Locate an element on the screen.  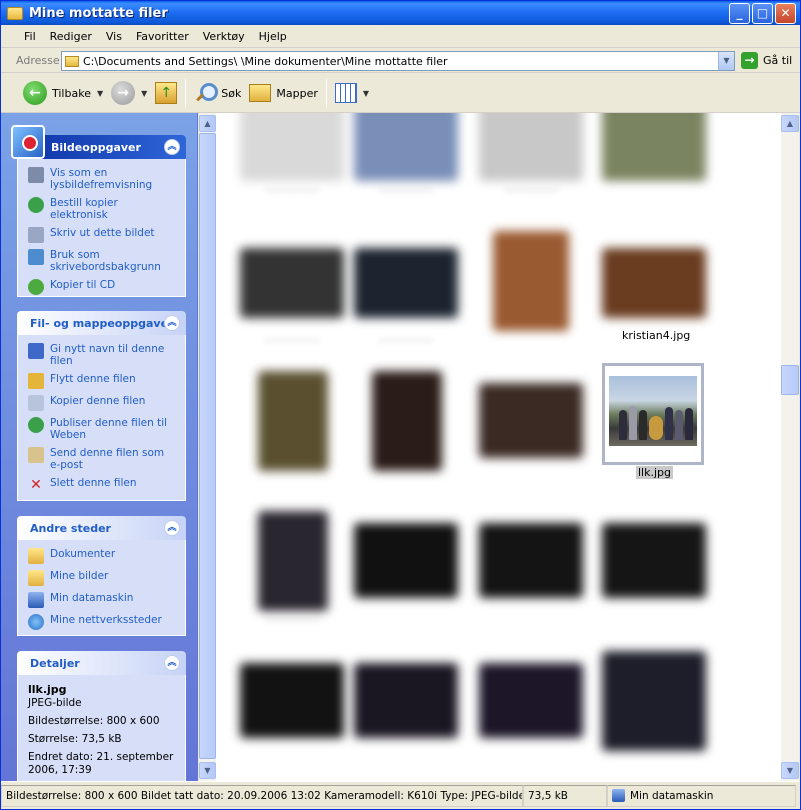
selected-thumbnail is located at coordinates (653, 414).